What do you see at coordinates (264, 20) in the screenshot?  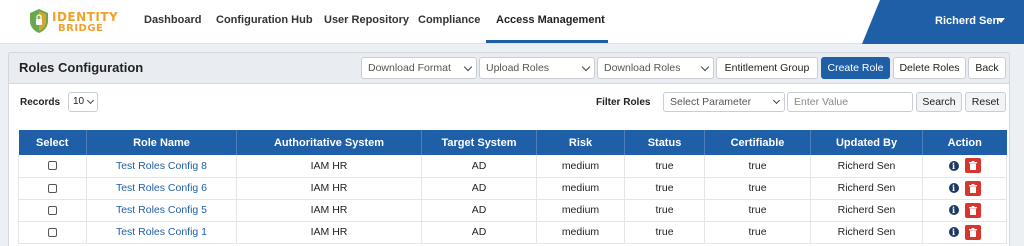 I see `nav-configuration-hub: Configuration Hub` at bounding box center [264, 20].